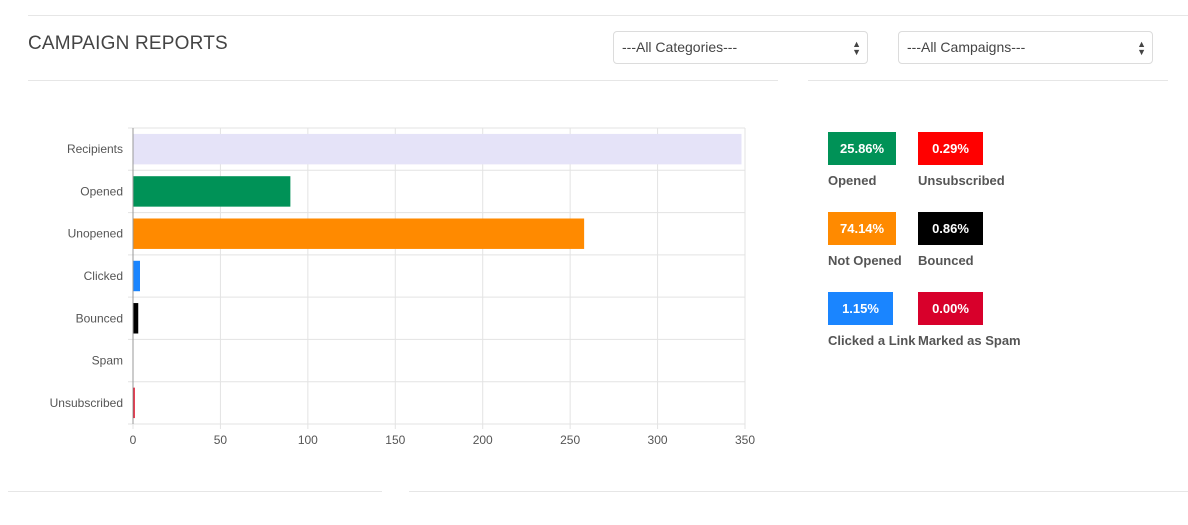  I want to click on stat-not-opened: 74.14% Not Opened, so click(878, 240).